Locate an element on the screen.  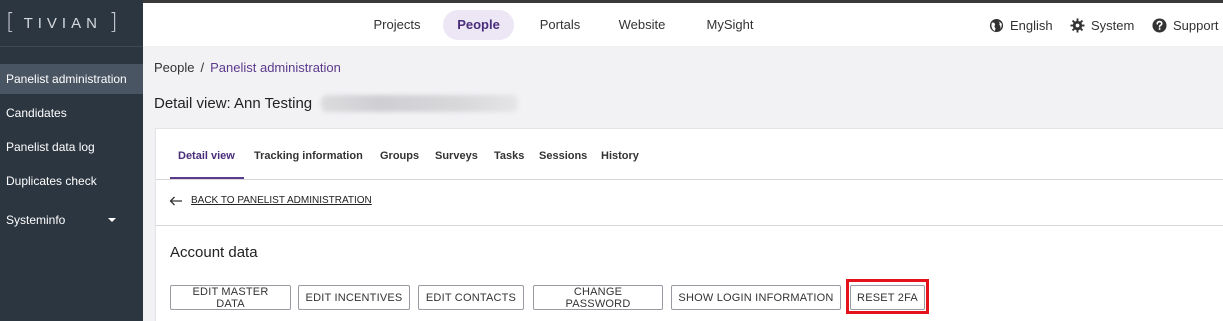
back-to-panelist-administration-link: BACK TO PANELIST ADMINISTRATION is located at coordinates (270, 200).